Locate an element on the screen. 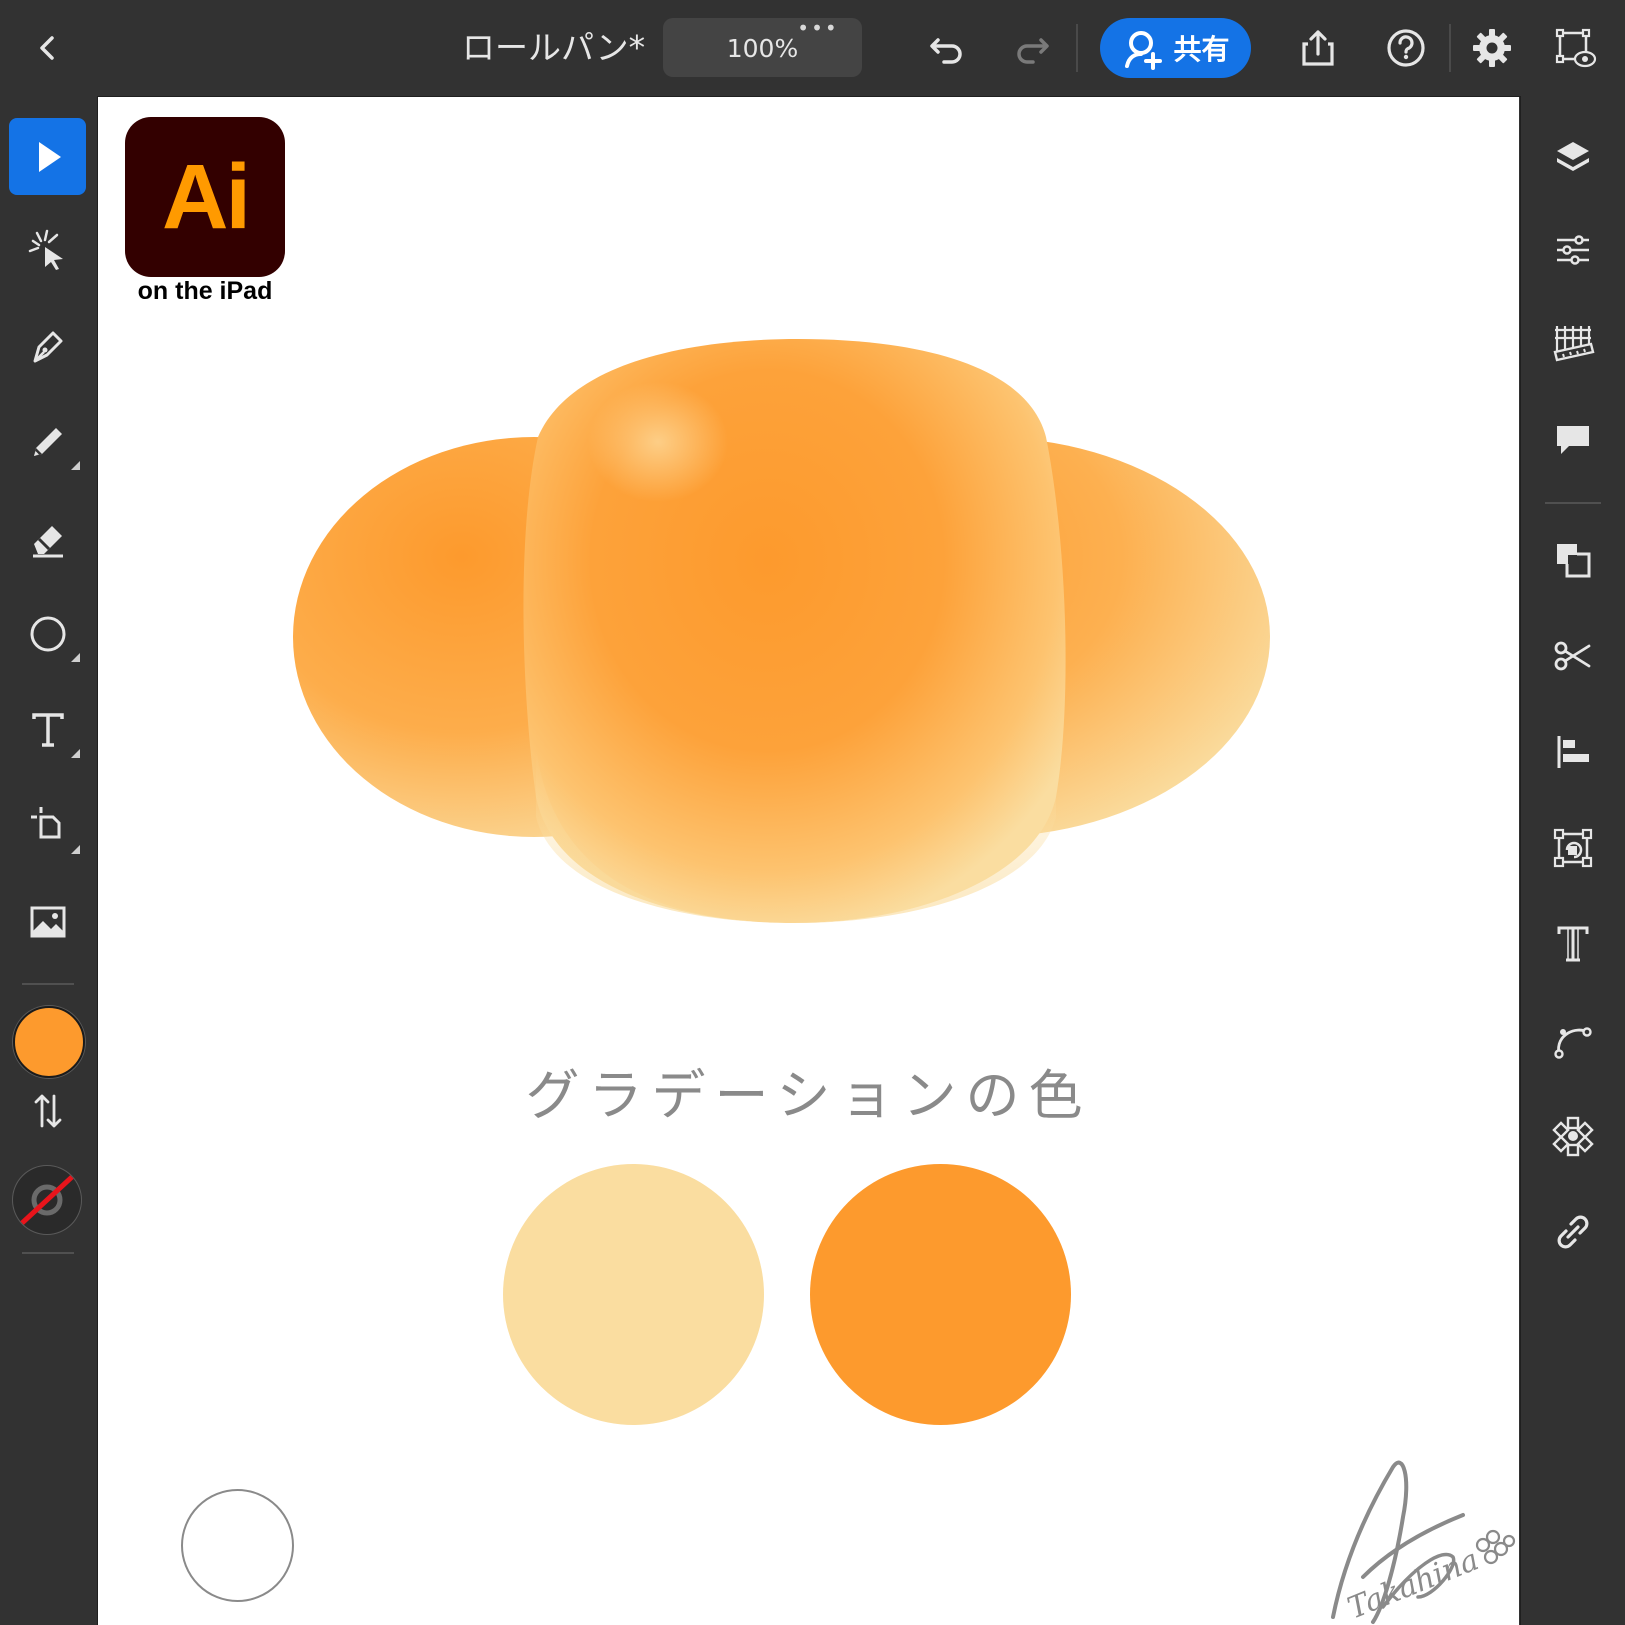 This screenshot has width=1625, height=1625. image-icon is located at coordinates (47, 921).